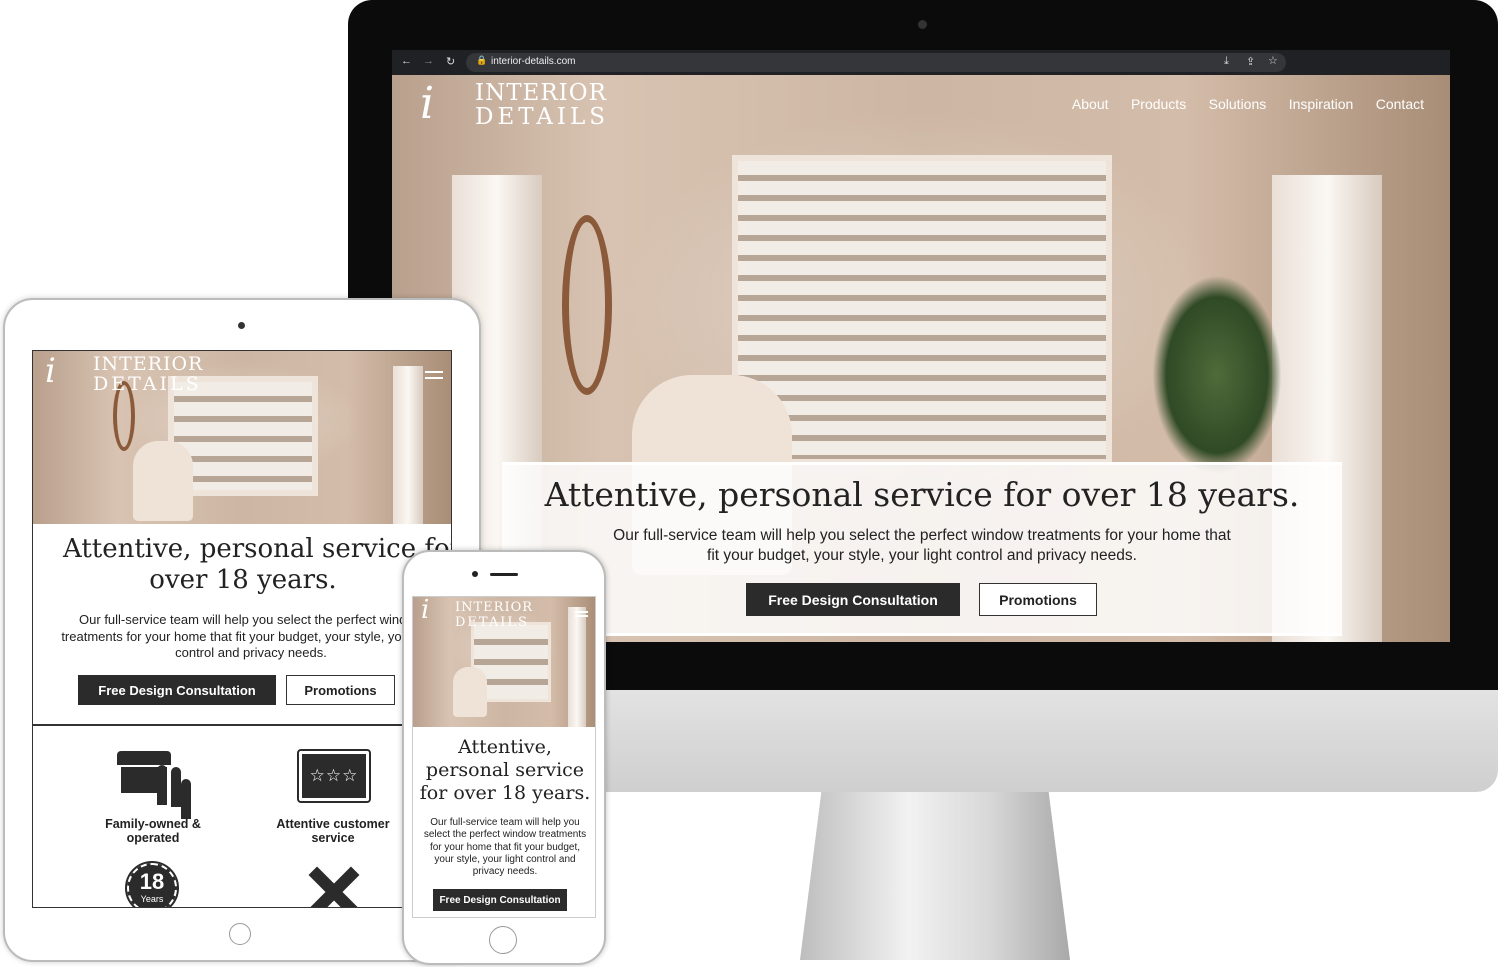  I want to click on tablet-logo-mark-icon: i, so click(50, 371).